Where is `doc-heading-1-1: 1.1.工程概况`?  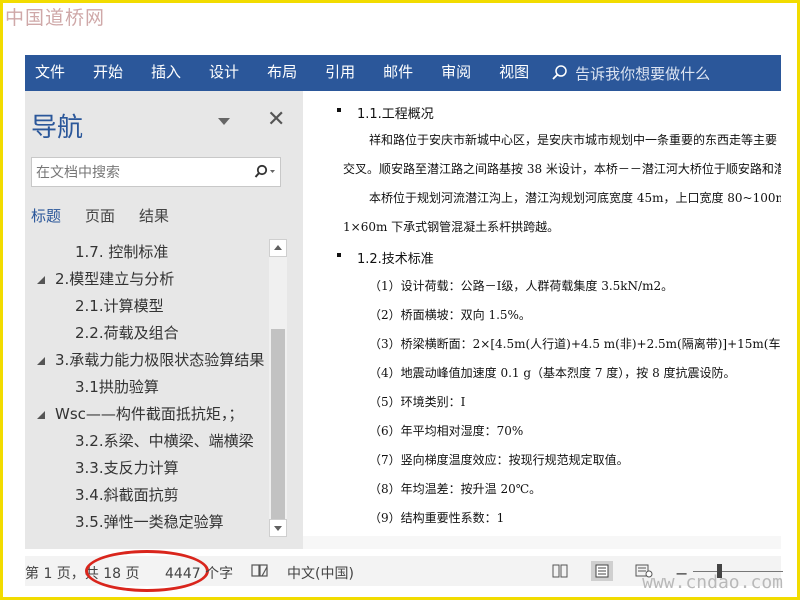
doc-heading-1-1: 1.1.工程概况 is located at coordinates (395, 114).